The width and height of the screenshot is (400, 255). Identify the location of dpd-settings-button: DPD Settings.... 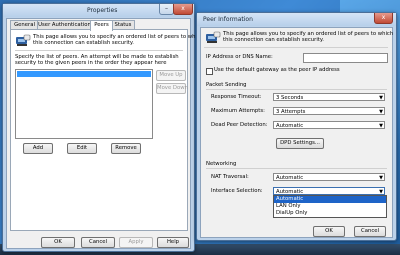
(300, 143).